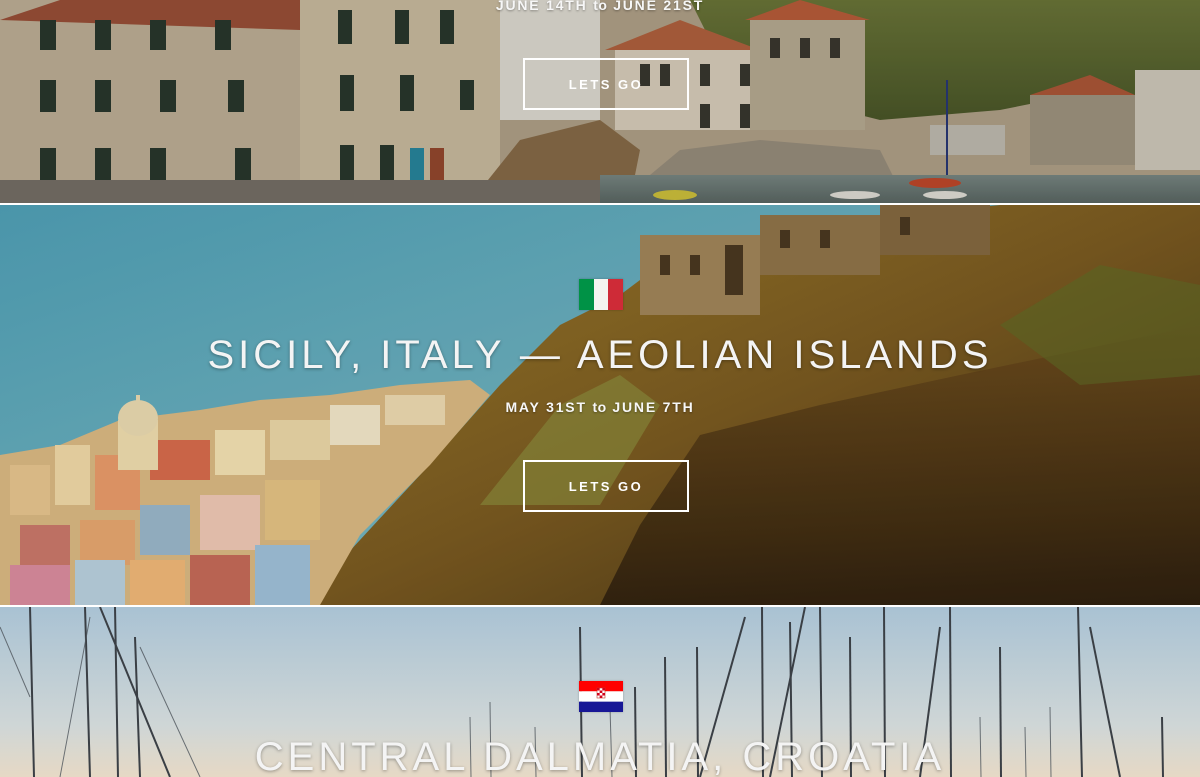 The image size is (1200, 777). I want to click on trip-dates: MAY 31ST to JUNE 7TH, so click(600, 407).